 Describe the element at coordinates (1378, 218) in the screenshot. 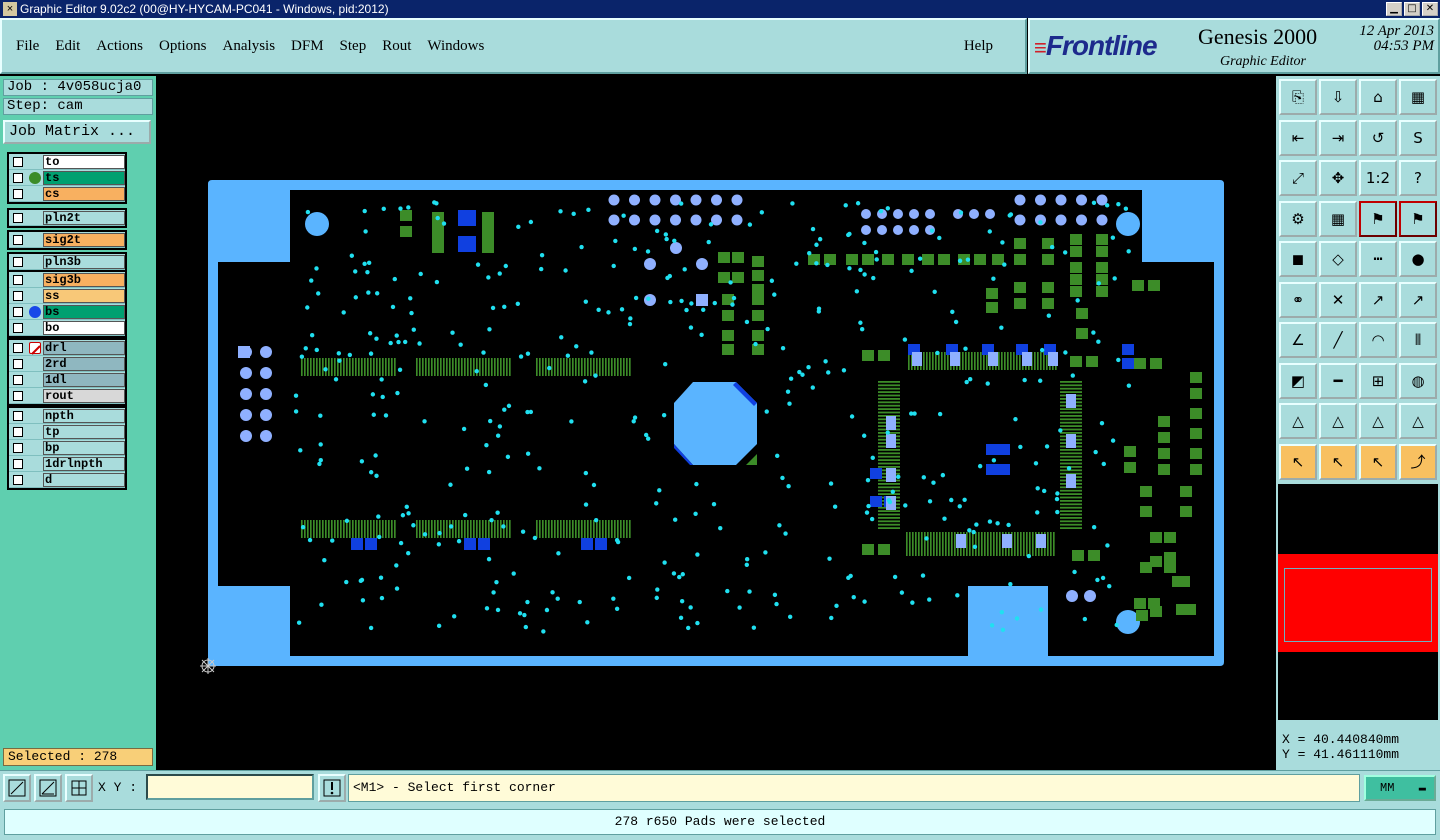

I see `layer-display-icon: ⚑` at that location.